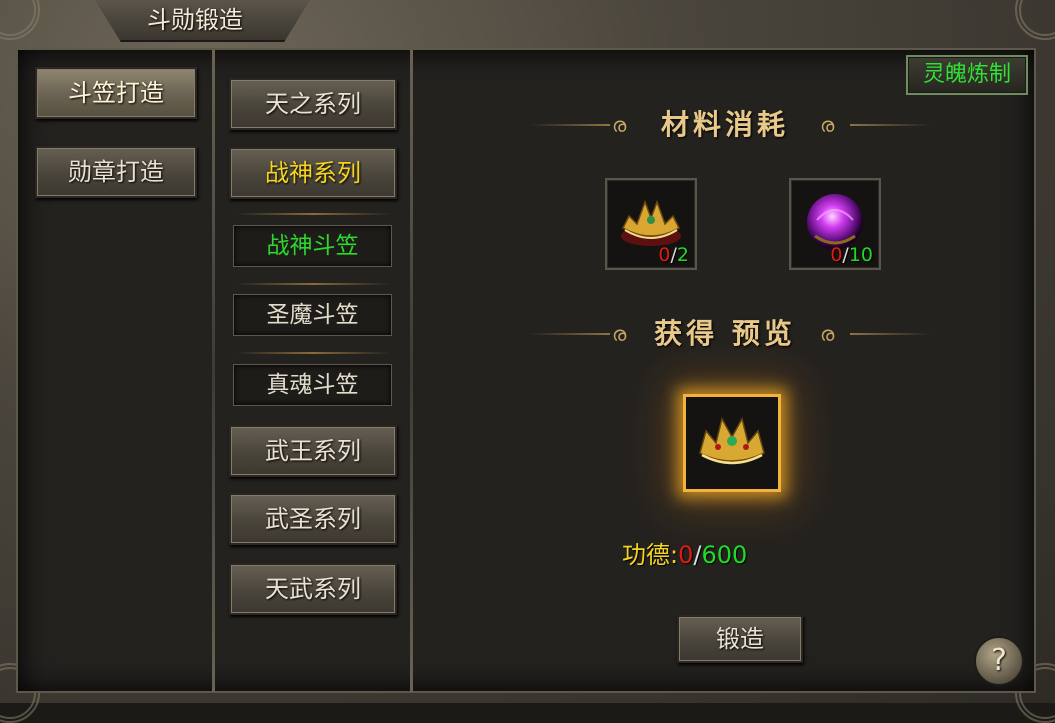 Image resolution: width=1055 pixels, height=723 pixels. I want to click on forge-button: 锻造, so click(740, 639).